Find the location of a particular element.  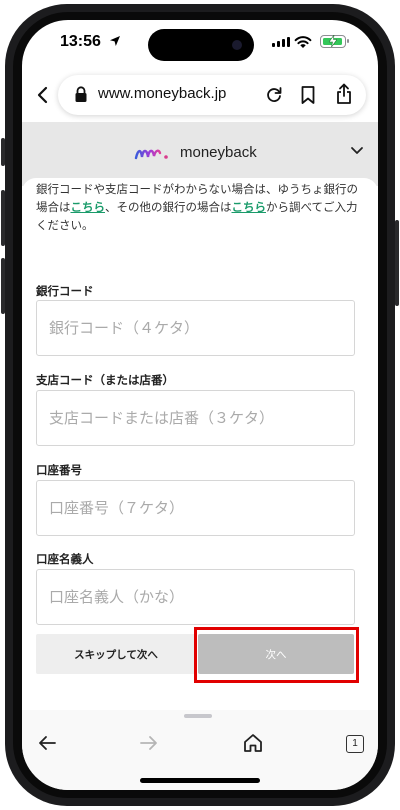

home-indicator is located at coordinates (200, 780).